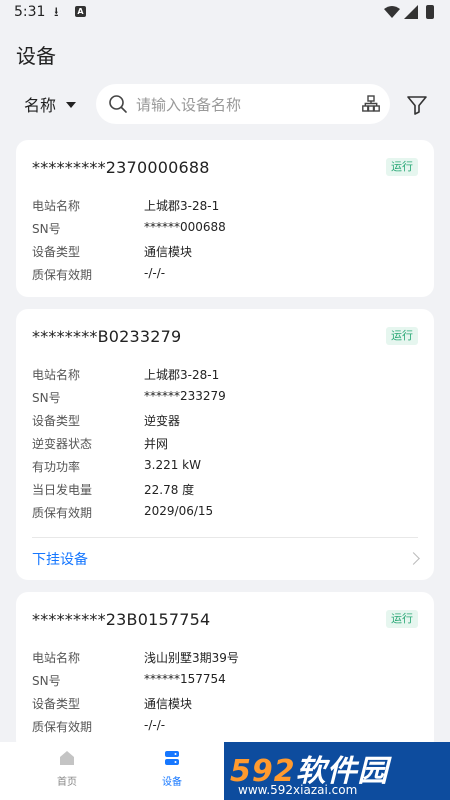 The height and width of the screenshot is (800, 450). Describe the element at coordinates (298, 790) in the screenshot. I see `watermark-url: www.592xiazai.com` at that location.